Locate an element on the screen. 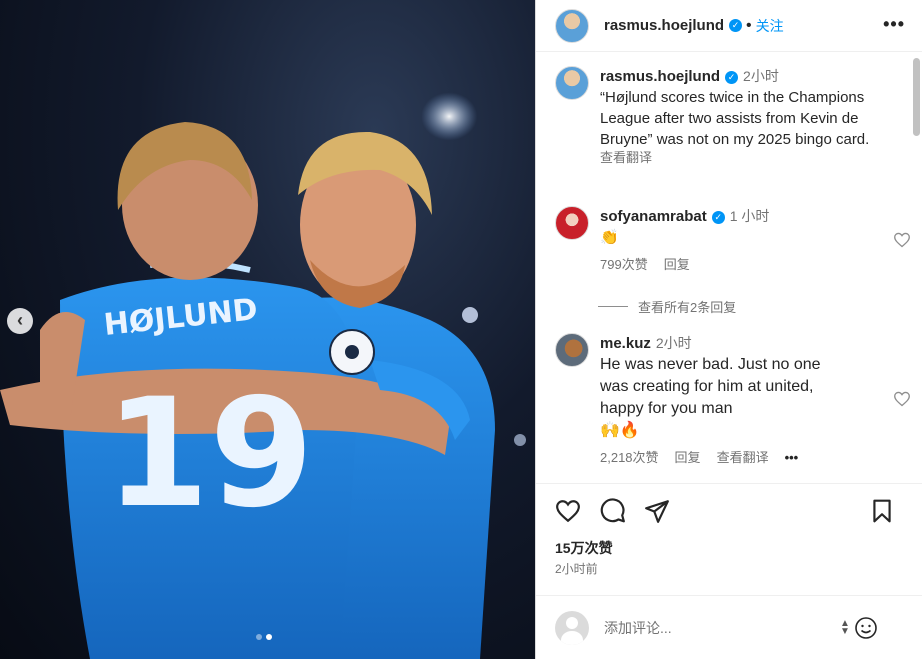 This screenshot has width=922, height=659. comment-composer: ▲▼ is located at coordinates (729, 627).